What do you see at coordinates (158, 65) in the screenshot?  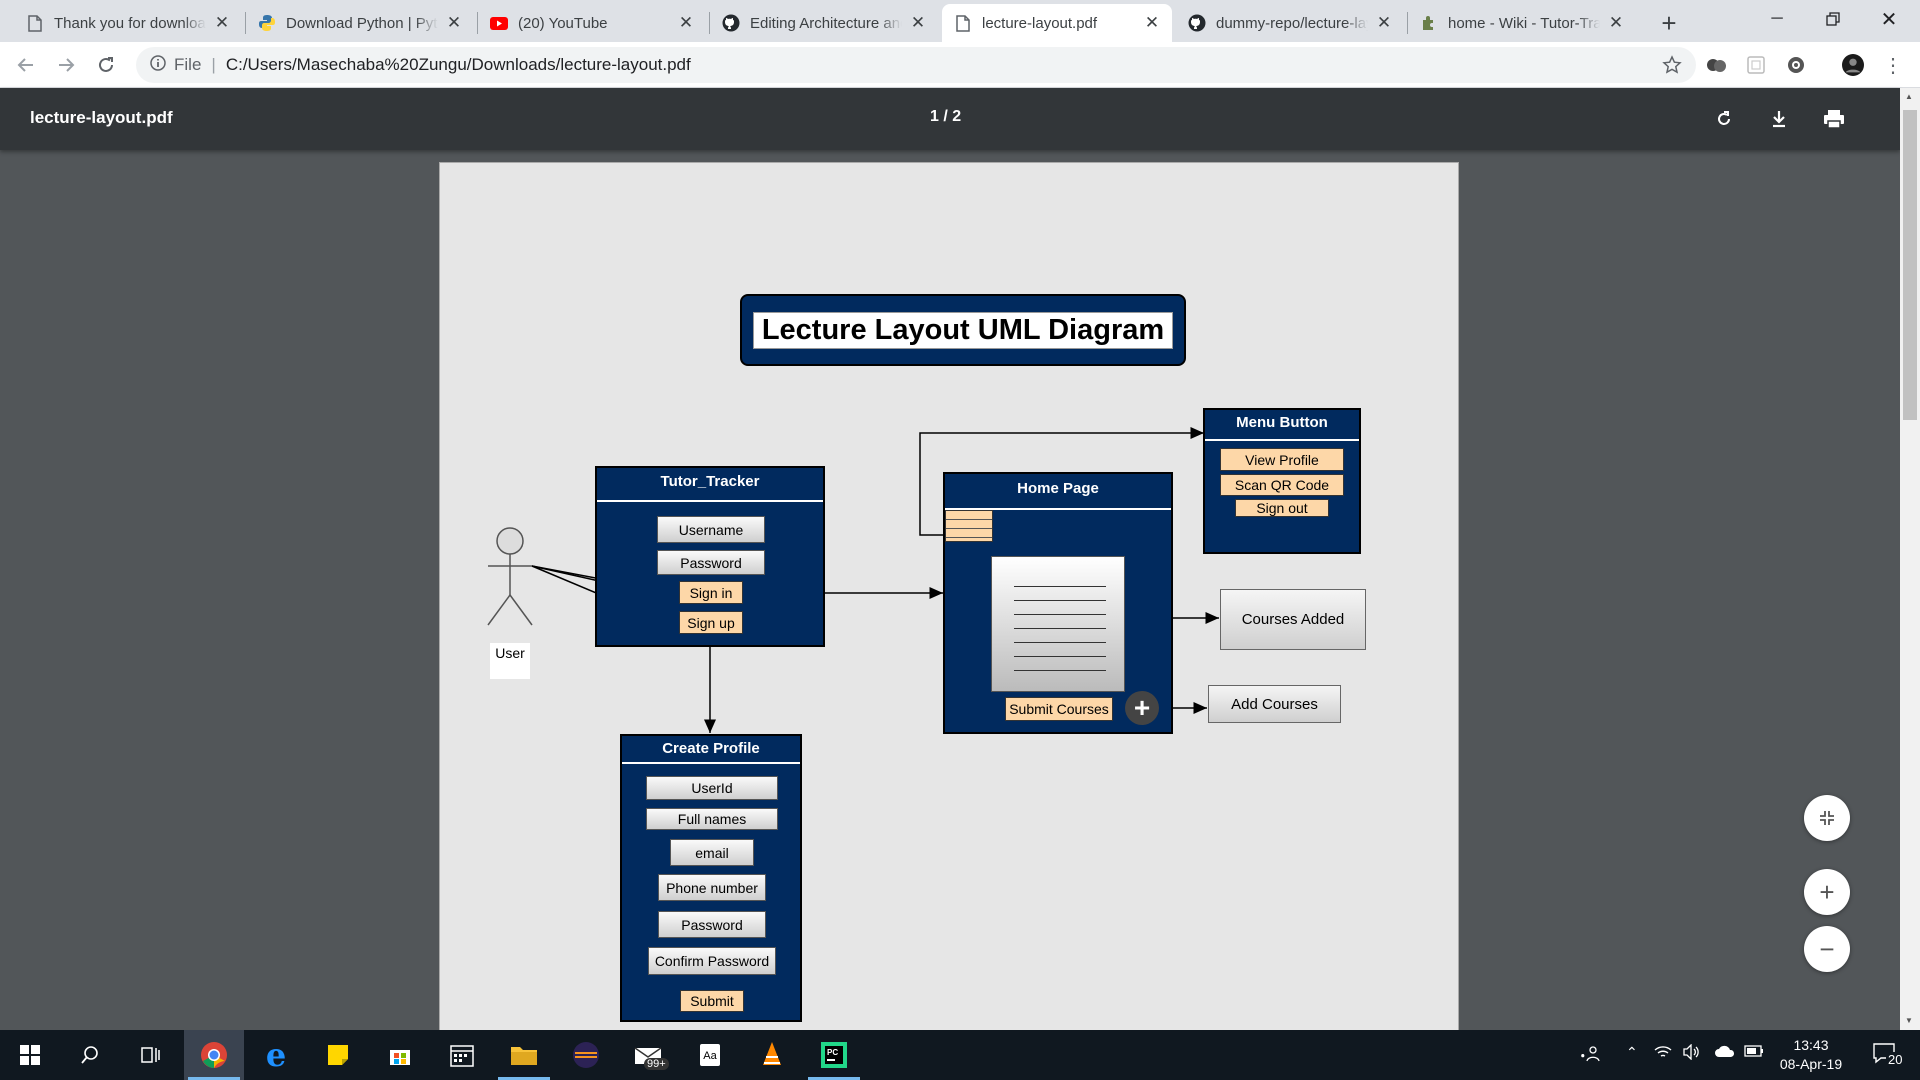 I see `info-icon` at bounding box center [158, 65].